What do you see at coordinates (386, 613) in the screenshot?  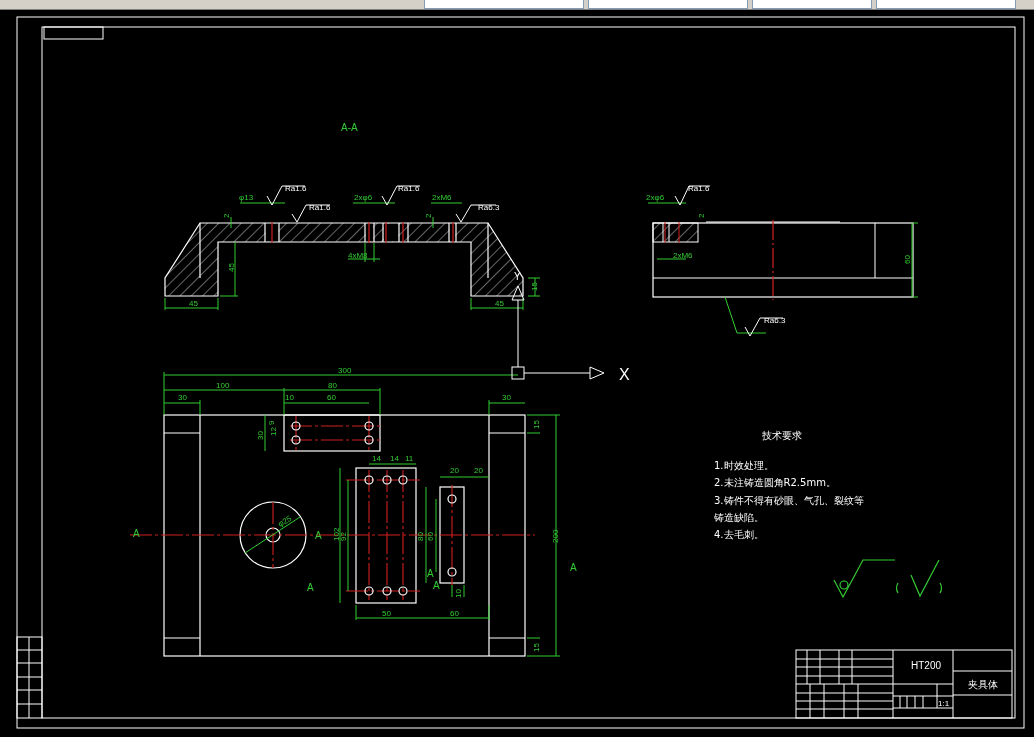 I see `dimension-label: 50` at bounding box center [386, 613].